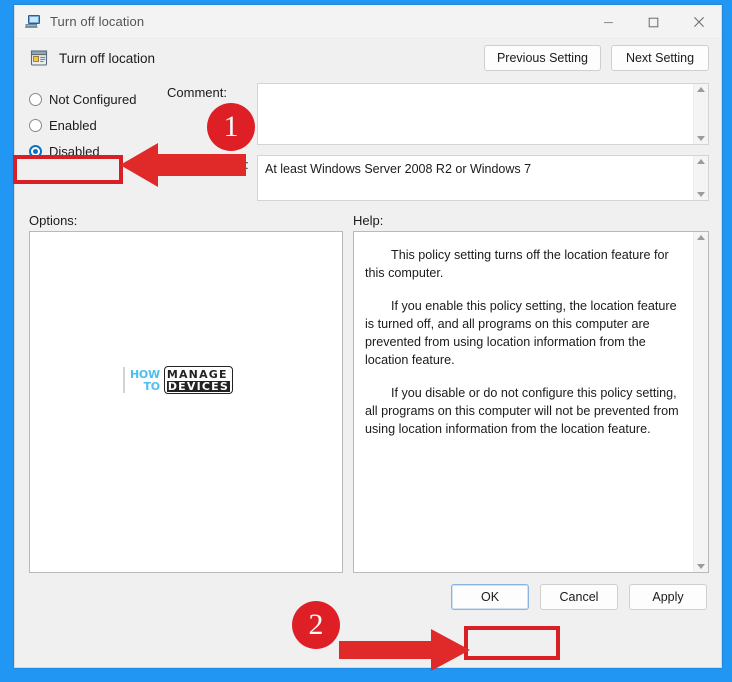 Image resolution: width=732 pixels, height=682 pixels. I want to click on supported-on-label: Supported on:, so click(208, 164).